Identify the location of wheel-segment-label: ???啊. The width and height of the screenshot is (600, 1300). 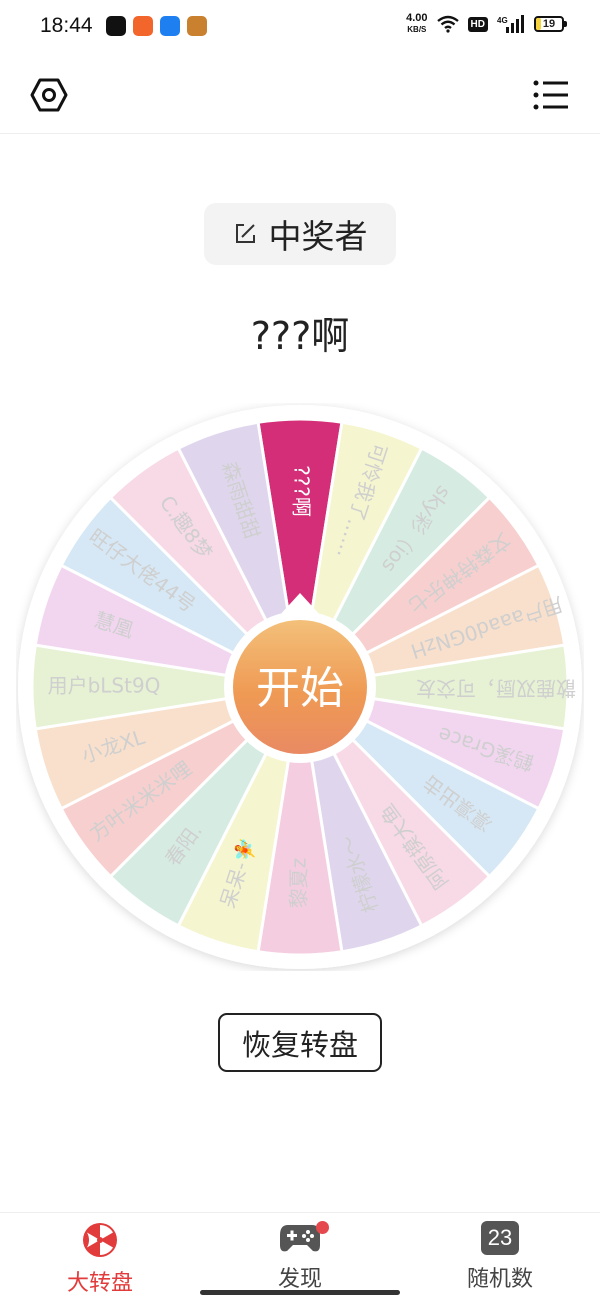
(302, 491).